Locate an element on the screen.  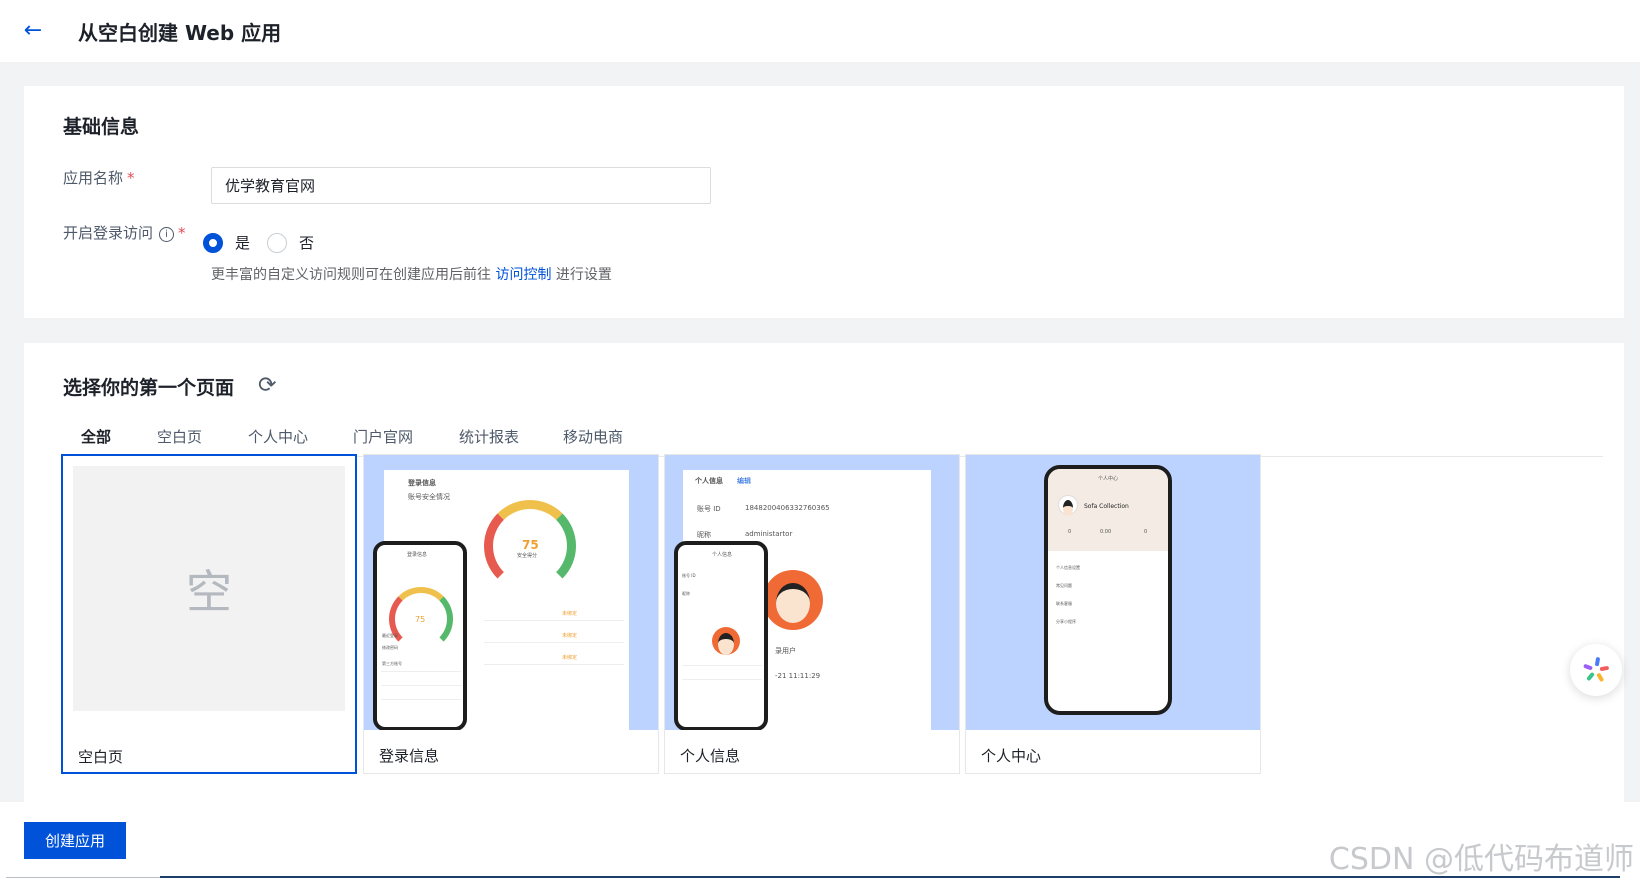
blank-placeholder: 空 is located at coordinates (209, 588).